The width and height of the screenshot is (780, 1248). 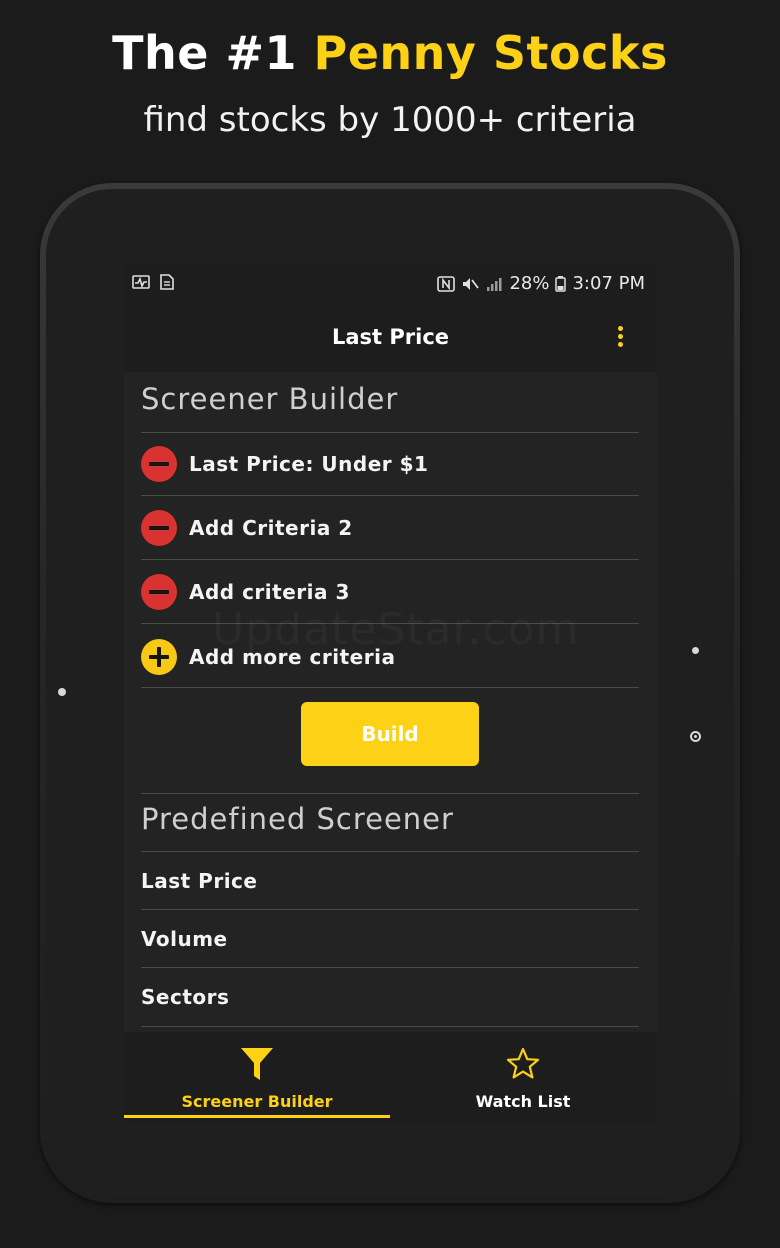 What do you see at coordinates (269, 591) in the screenshot?
I see `criteria-label: Add criteria 3` at bounding box center [269, 591].